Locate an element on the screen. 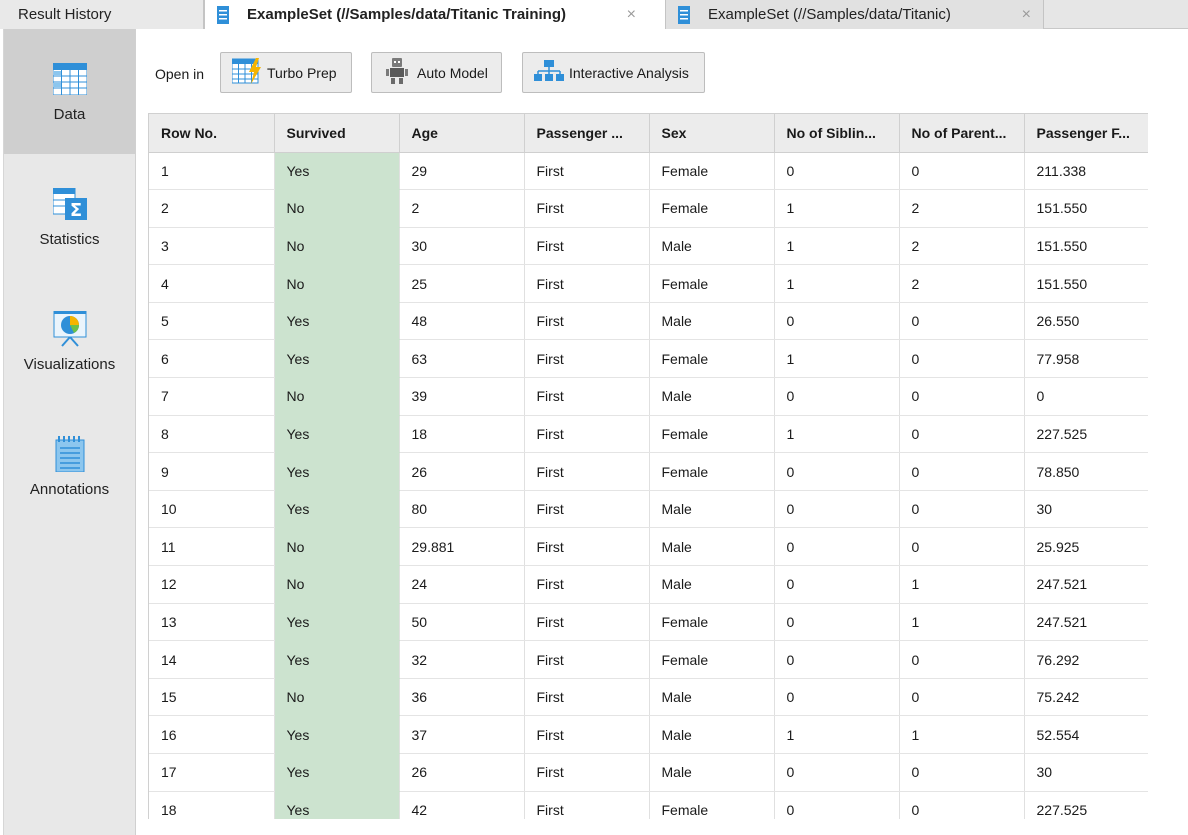  column-header: Age is located at coordinates (462, 133).